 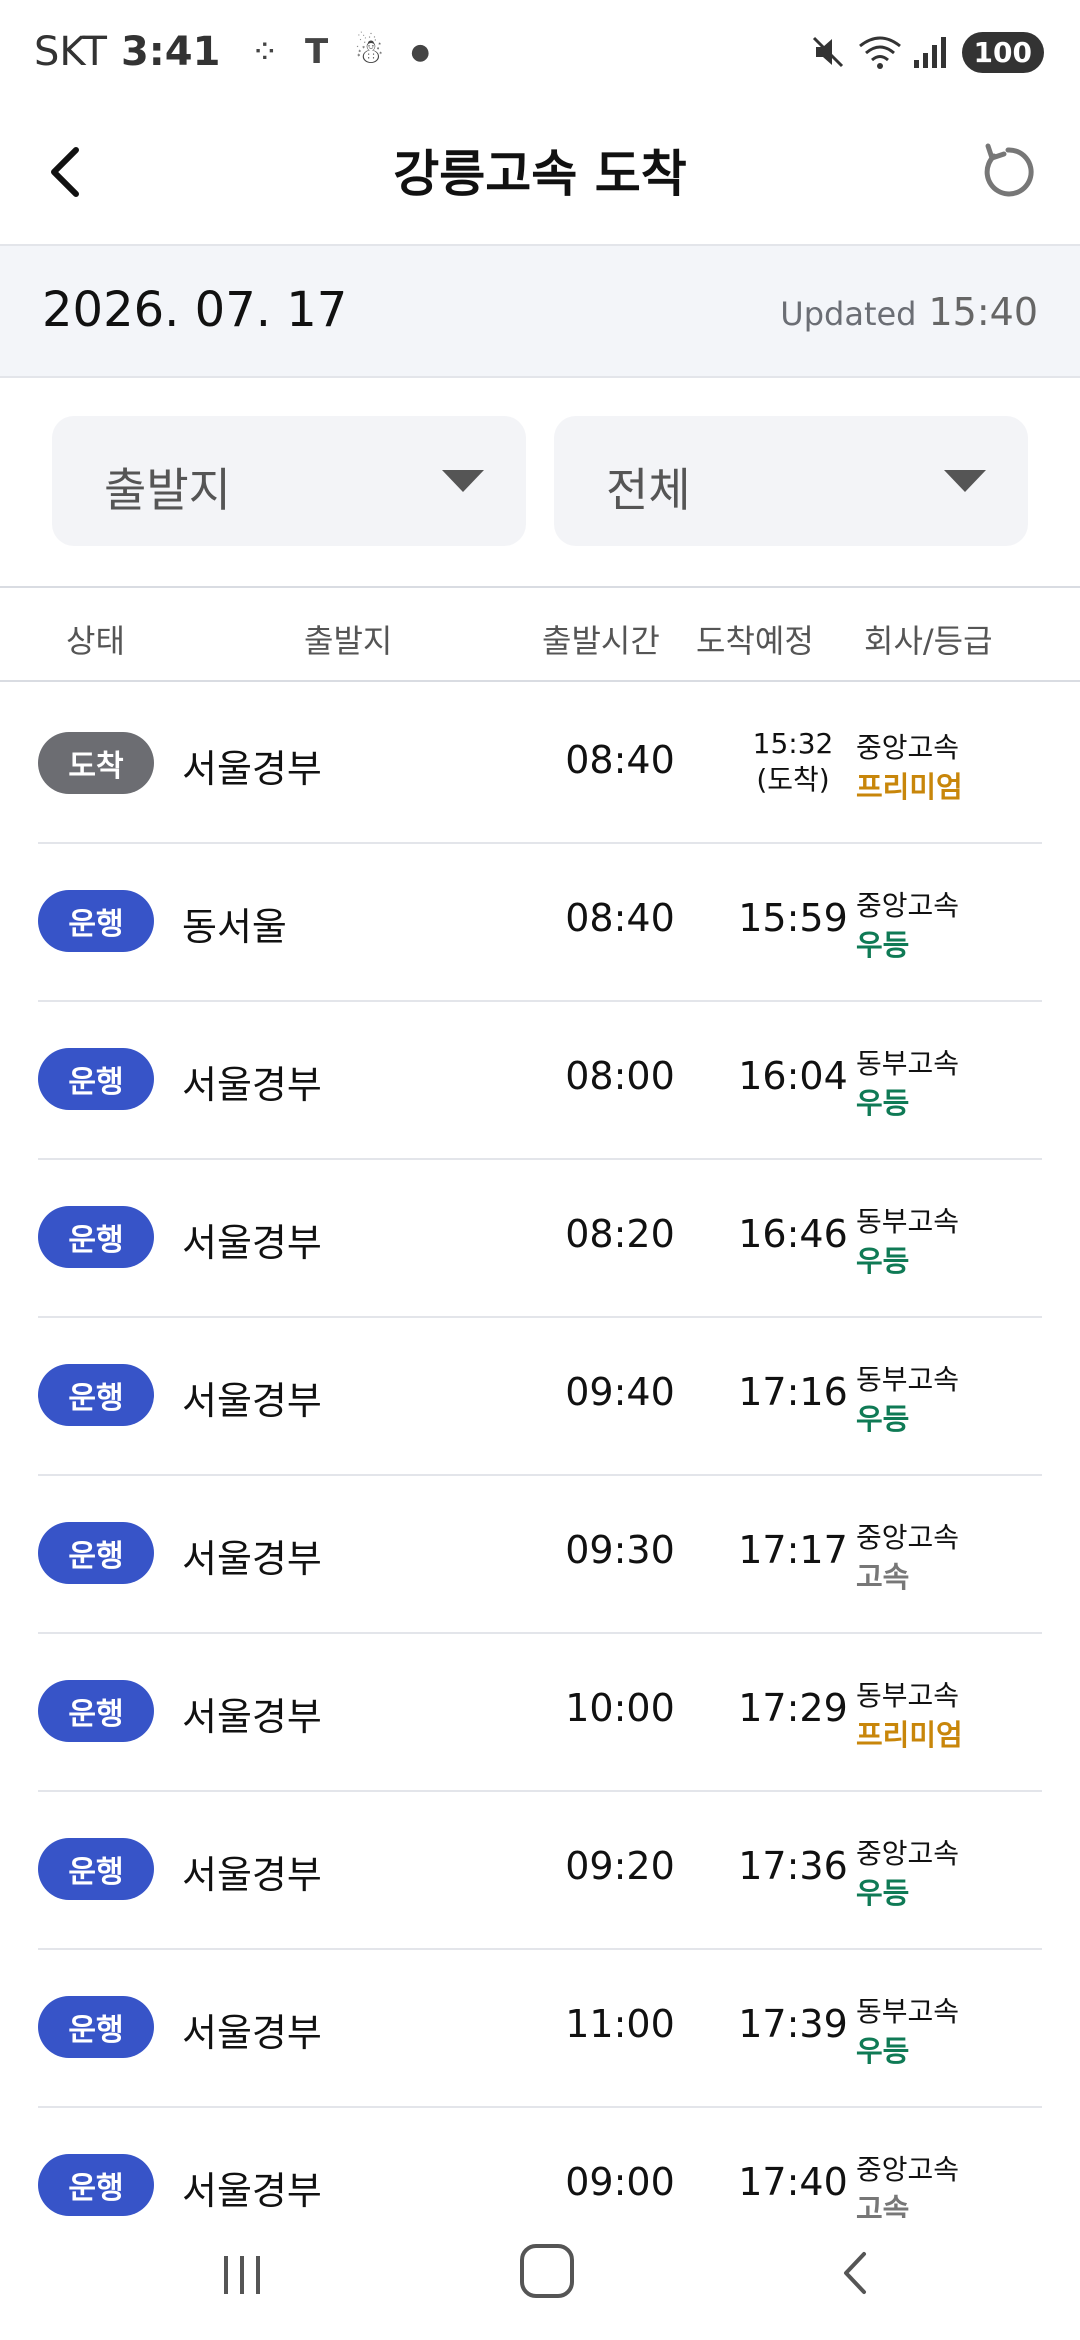 I want to click on date-bar: 2026. 07. 17 Updated 15:40, so click(x=540, y=312).